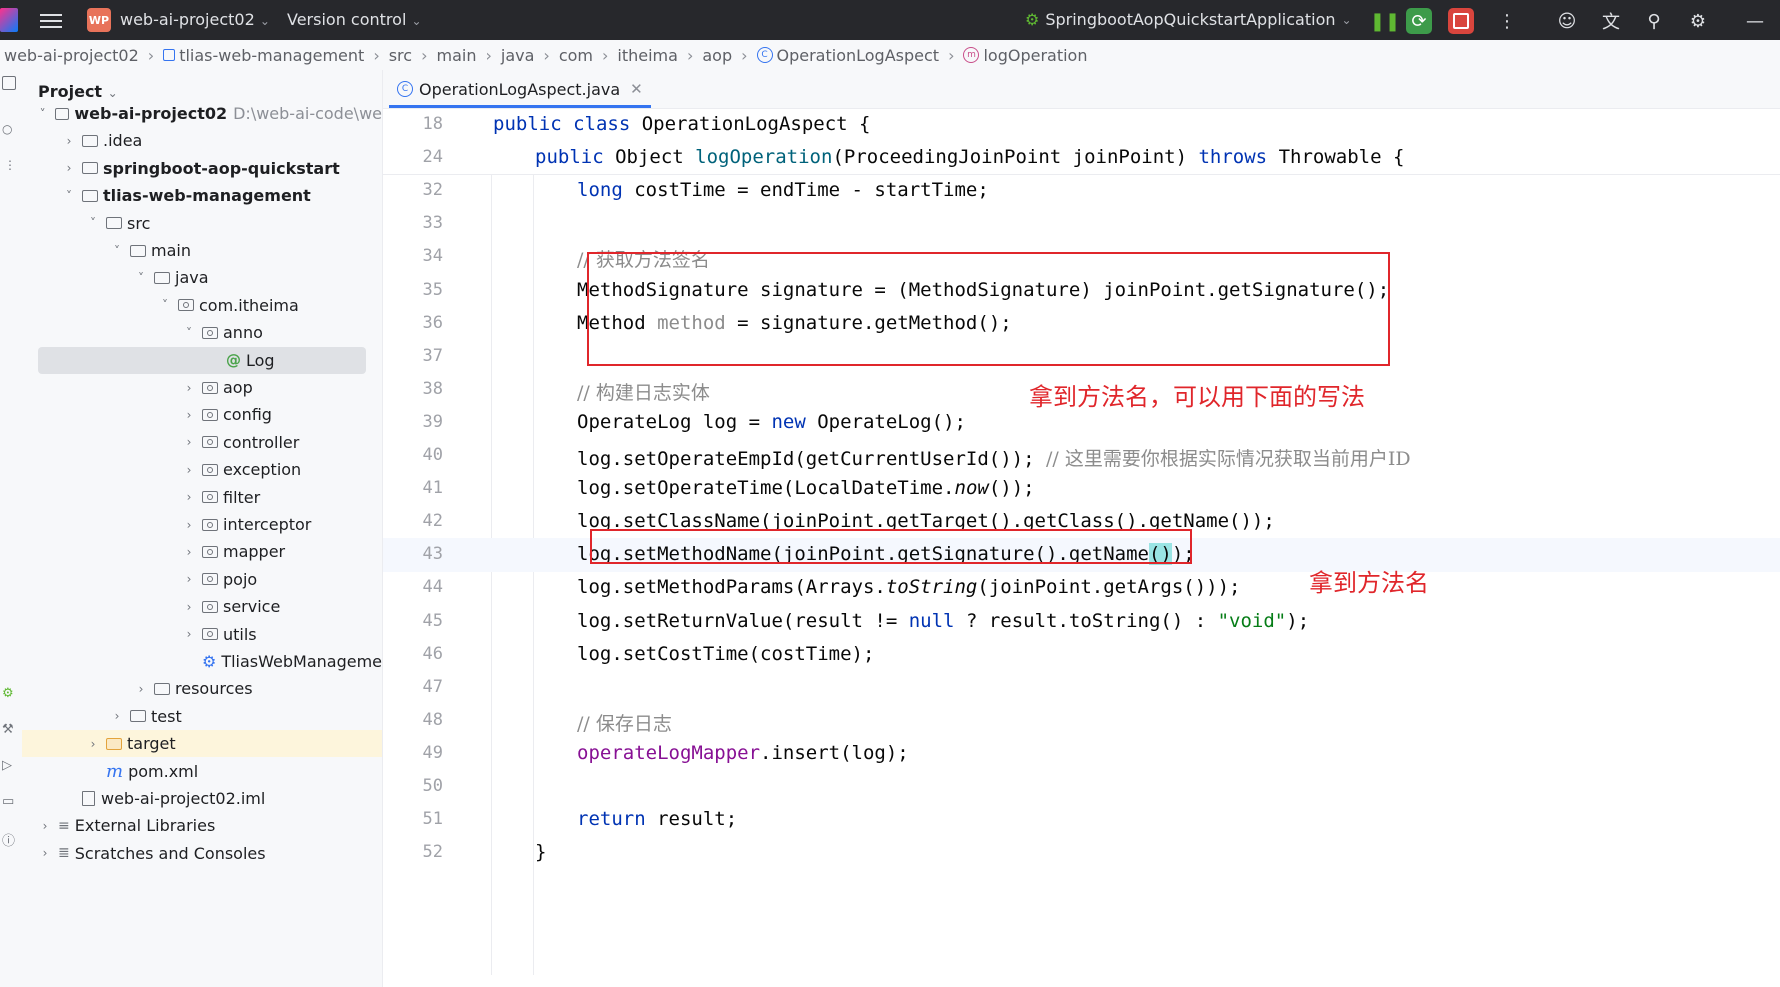 The image size is (1780, 987). What do you see at coordinates (743, 753) in the screenshot?
I see `code-line: operateLogMapper.insert(log);` at bounding box center [743, 753].